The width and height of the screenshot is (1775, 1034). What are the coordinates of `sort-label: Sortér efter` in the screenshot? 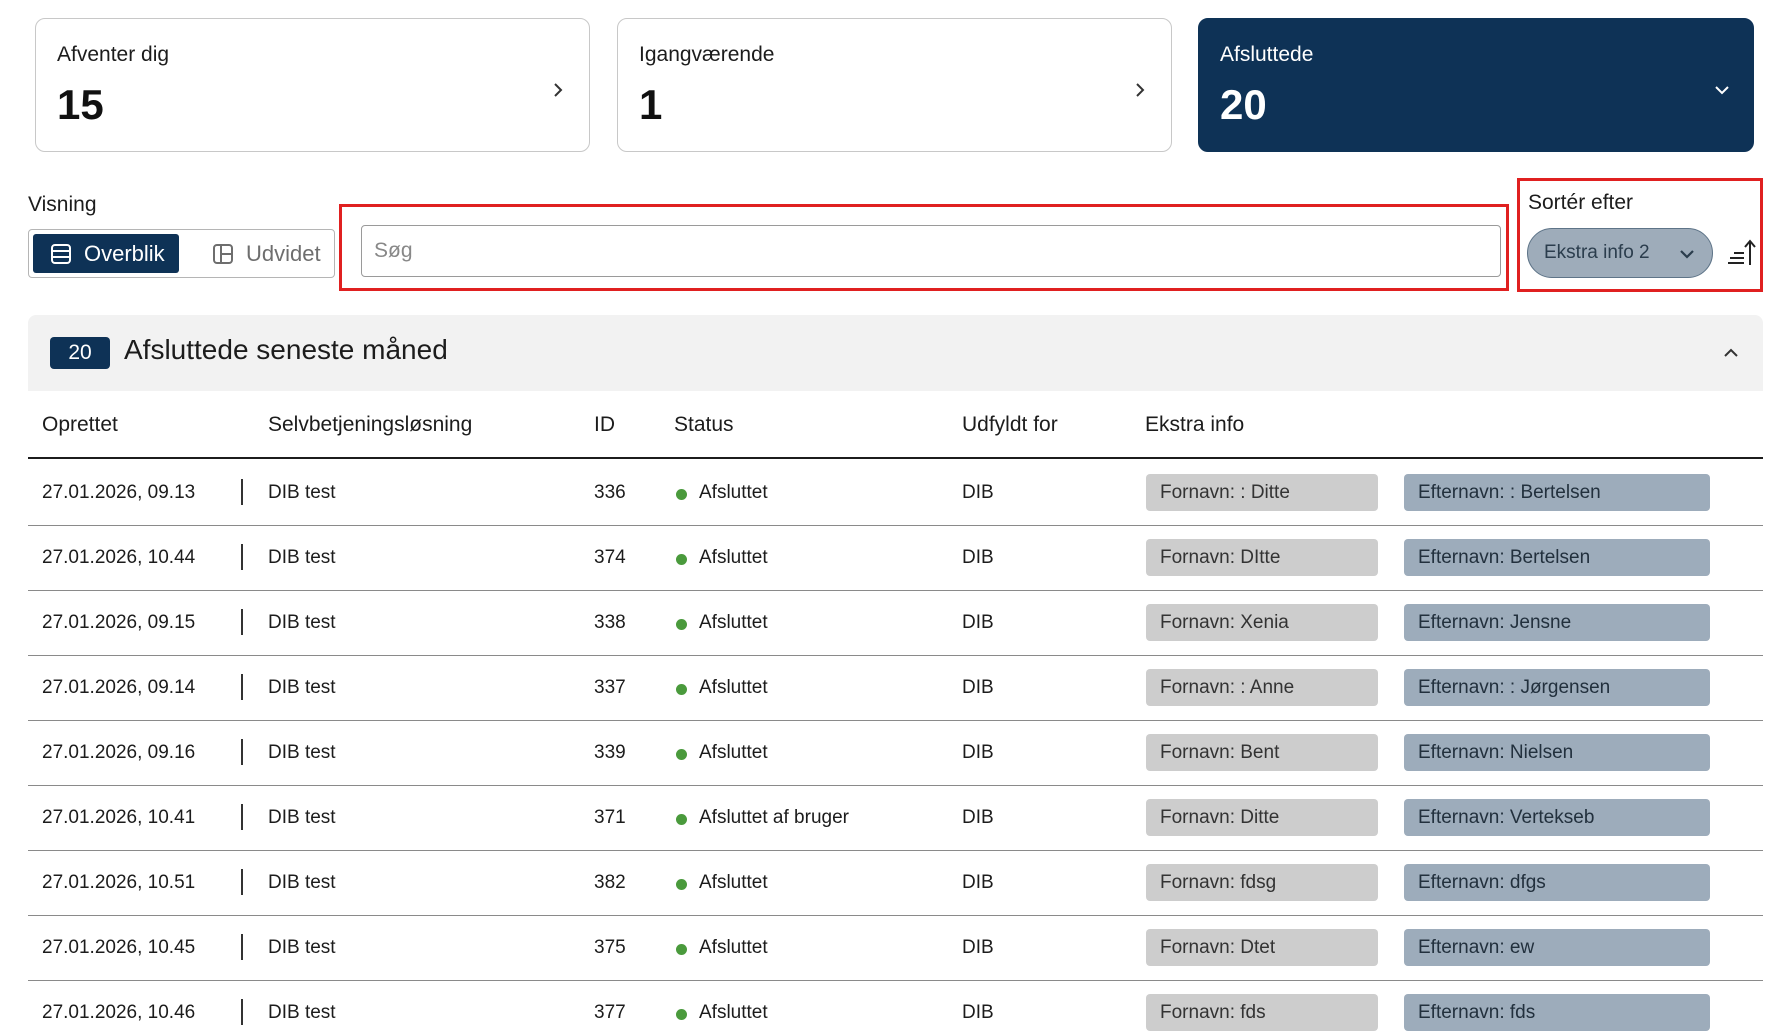 It's located at (1581, 202).